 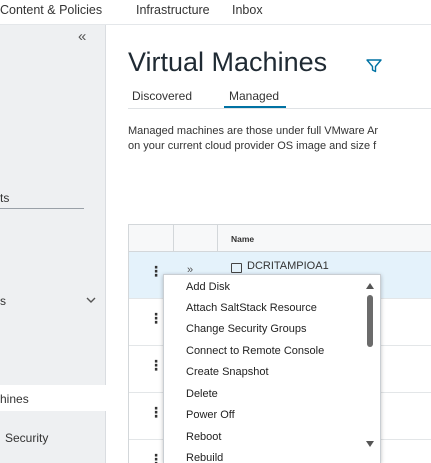 What do you see at coordinates (228, 62) in the screenshot?
I see `page-title: Virtual Machines` at bounding box center [228, 62].